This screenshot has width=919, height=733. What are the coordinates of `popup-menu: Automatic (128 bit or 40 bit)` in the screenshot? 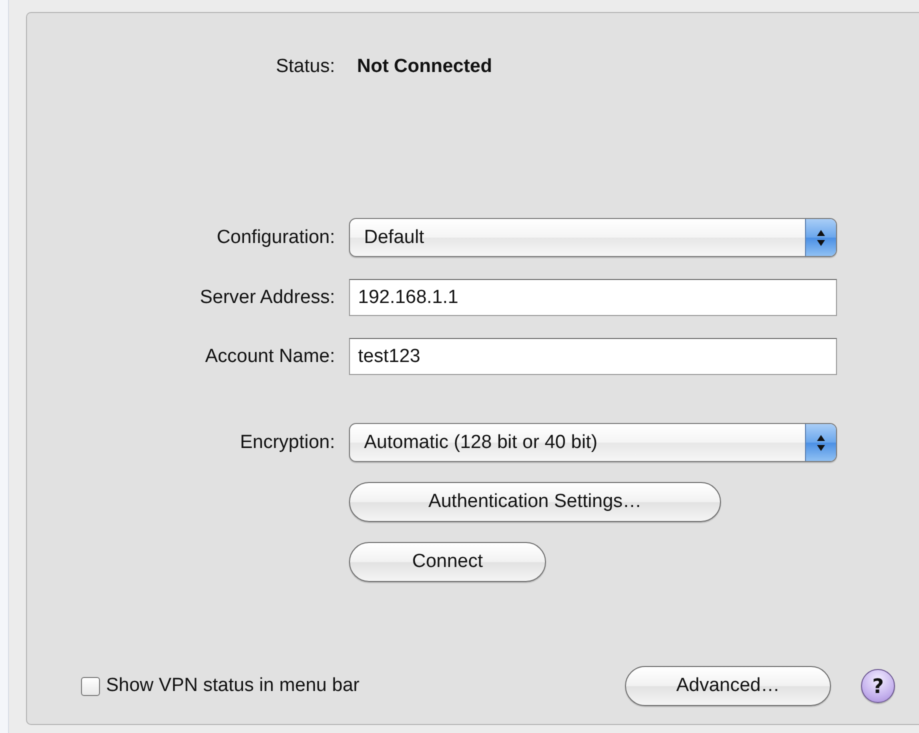 It's located at (593, 442).